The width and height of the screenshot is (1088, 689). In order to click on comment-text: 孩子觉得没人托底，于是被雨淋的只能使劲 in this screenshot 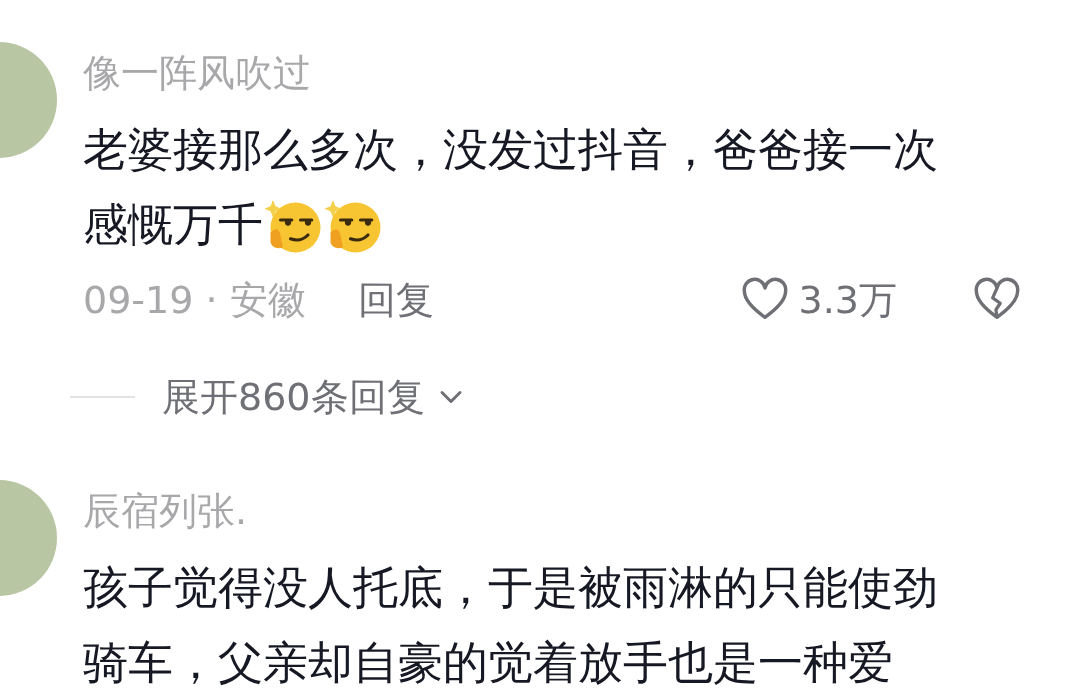, I will do `click(510, 588)`.